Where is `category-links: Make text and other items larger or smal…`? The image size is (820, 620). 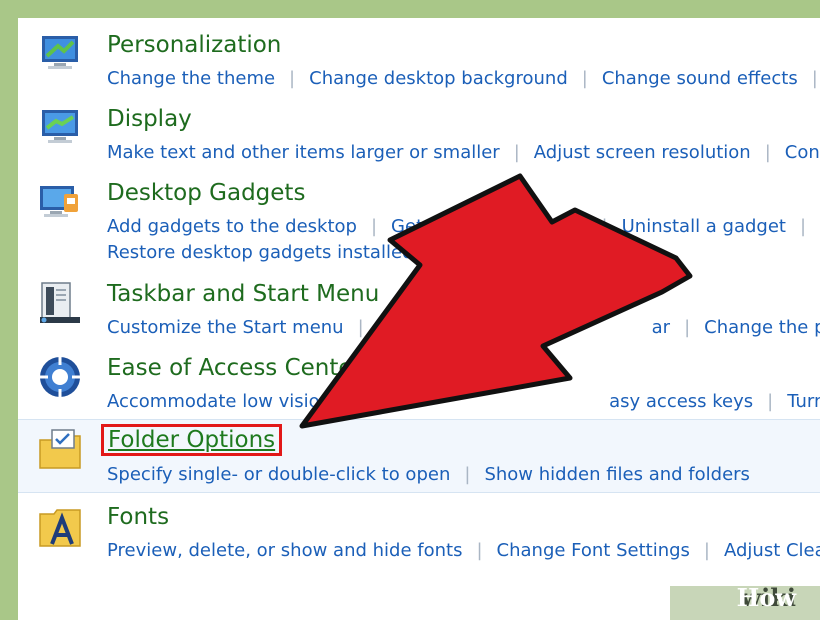
category-links: Make text and other items larger or smal… is located at coordinates (463, 152).